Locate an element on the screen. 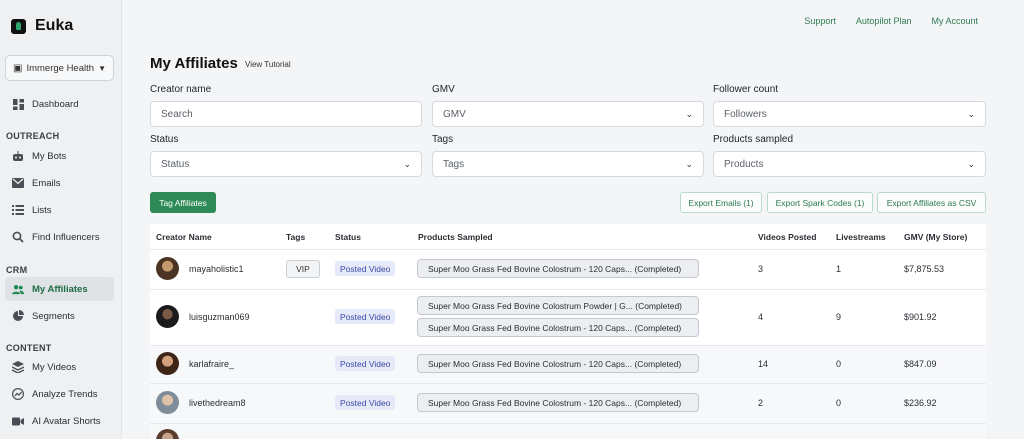 The height and width of the screenshot is (439, 1024). products-select-value: Products is located at coordinates (744, 164).